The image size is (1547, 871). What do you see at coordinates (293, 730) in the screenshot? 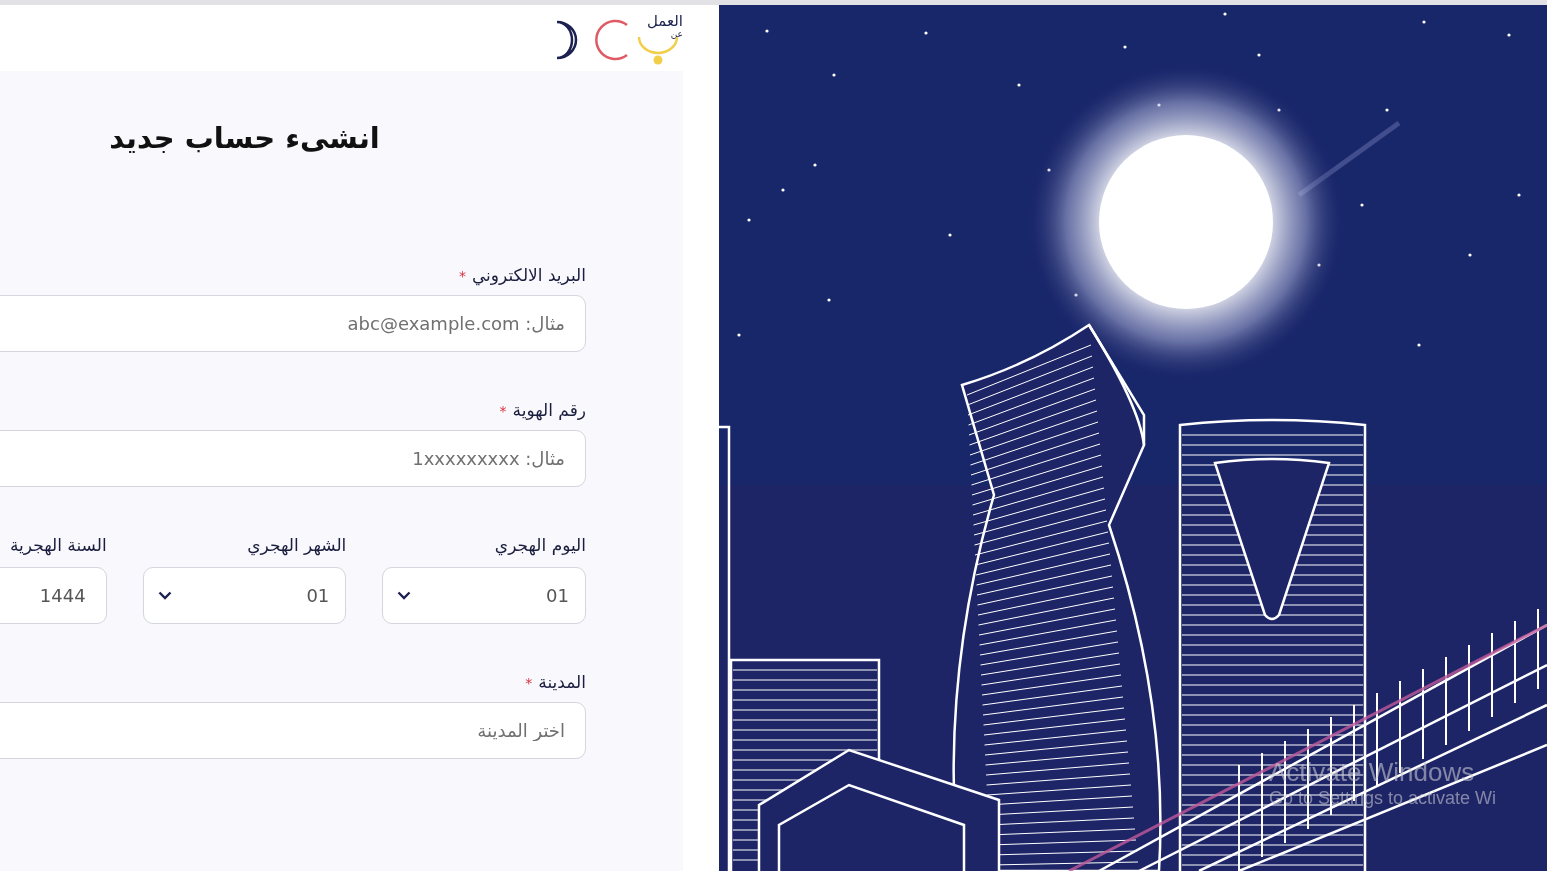
I see `input-field: اختر المدينة` at bounding box center [293, 730].